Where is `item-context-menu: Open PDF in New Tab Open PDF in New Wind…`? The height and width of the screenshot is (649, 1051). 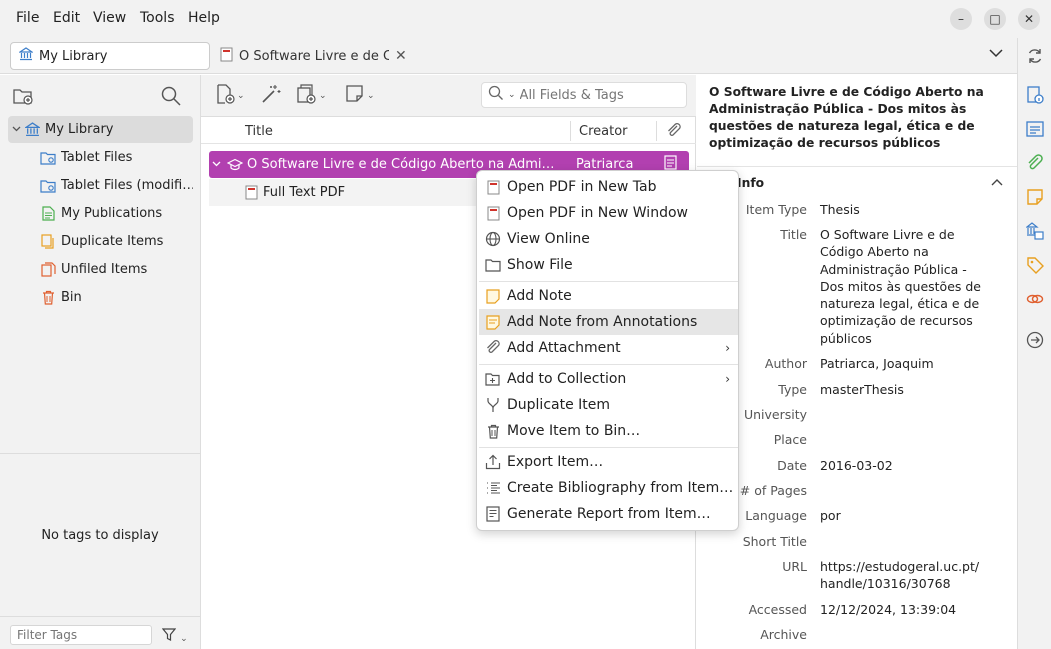
item-context-menu: Open PDF in New Tab Open PDF in New Wind… is located at coordinates (607, 350).